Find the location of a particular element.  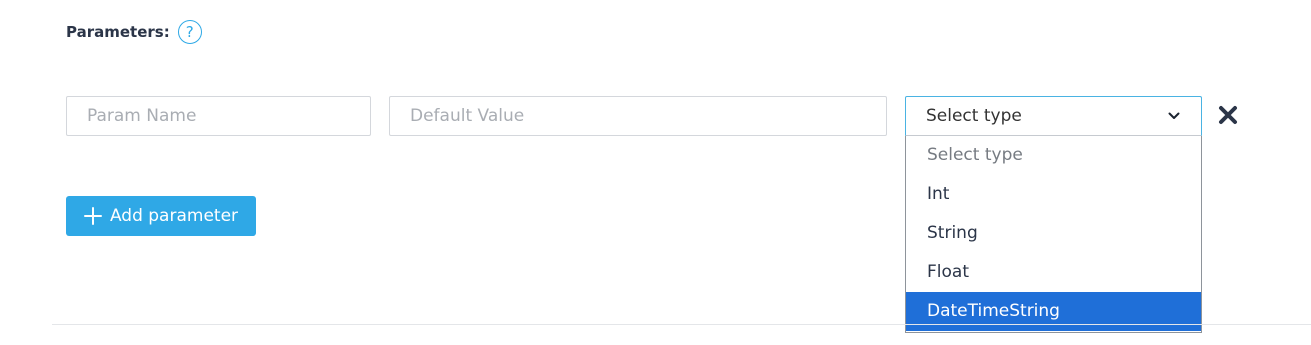

add-parameter-button: Add parameter is located at coordinates (161, 216).